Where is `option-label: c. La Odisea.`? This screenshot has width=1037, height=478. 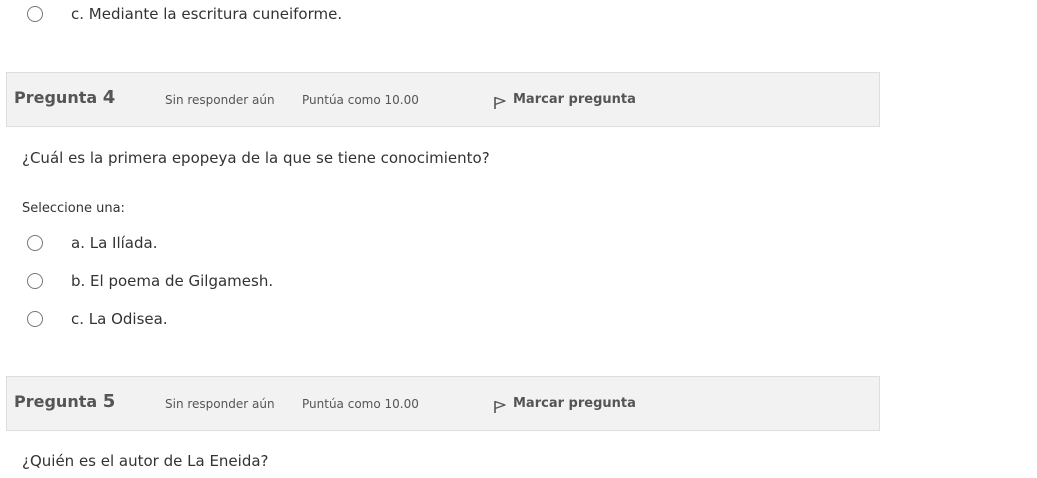
option-label: c. La Odisea. is located at coordinates (119, 319).